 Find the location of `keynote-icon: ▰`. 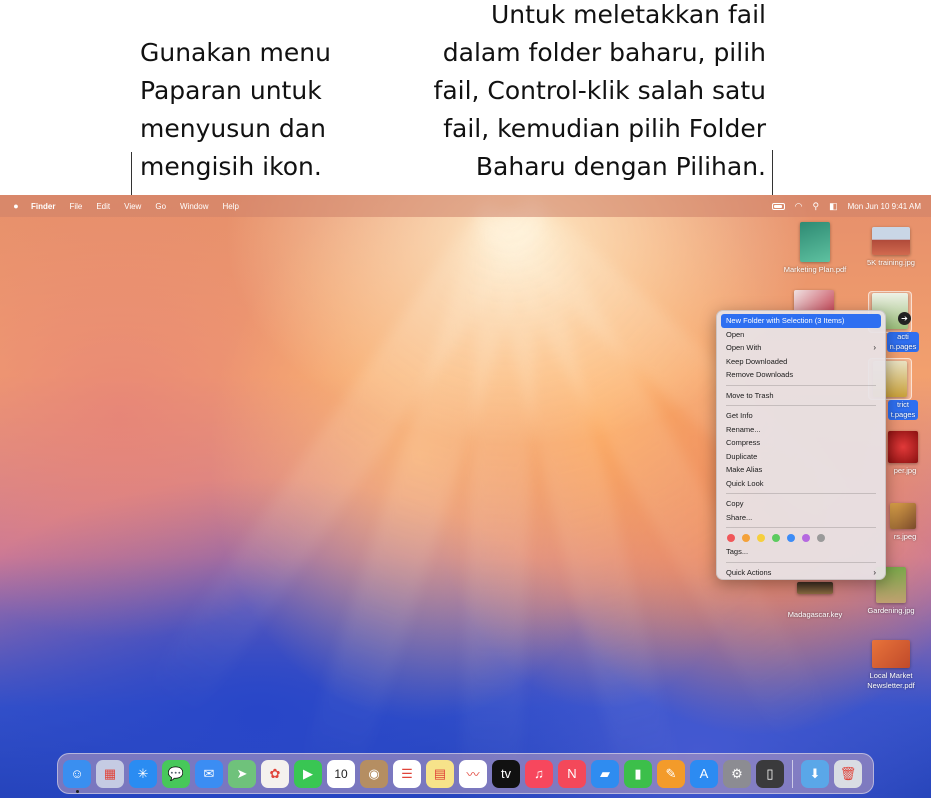

keynote-icon: ▰ is located at coordinates (605, 773).